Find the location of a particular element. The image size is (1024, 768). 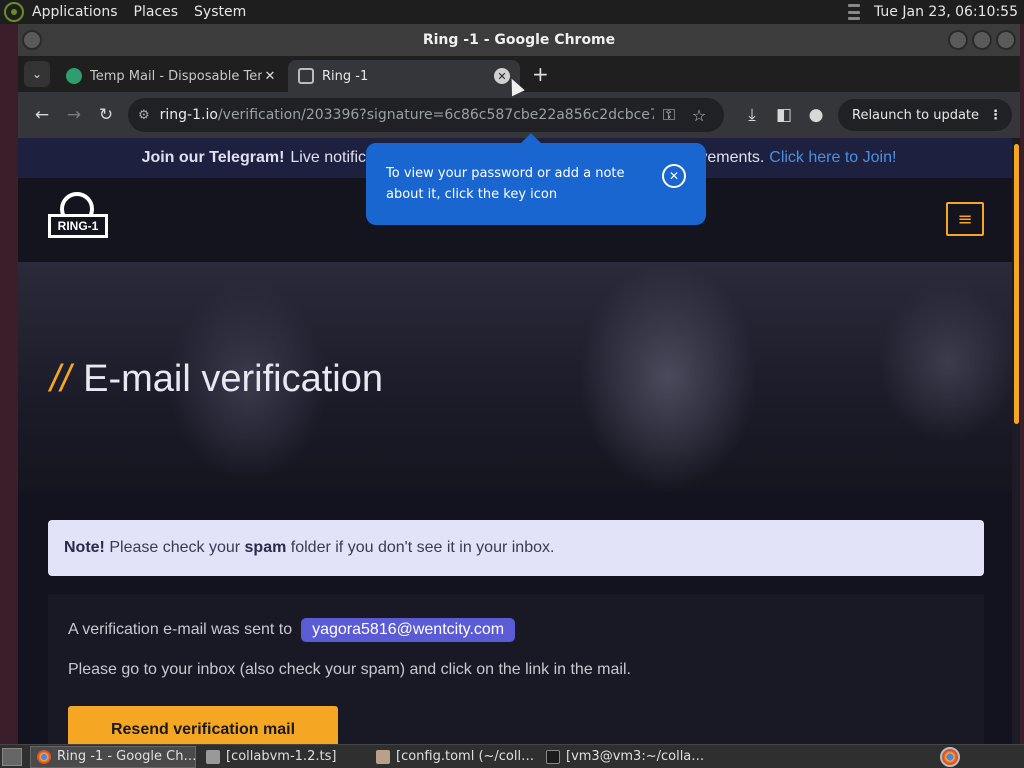

side-panel-button: ◧ is located at coordinates (784, 115).